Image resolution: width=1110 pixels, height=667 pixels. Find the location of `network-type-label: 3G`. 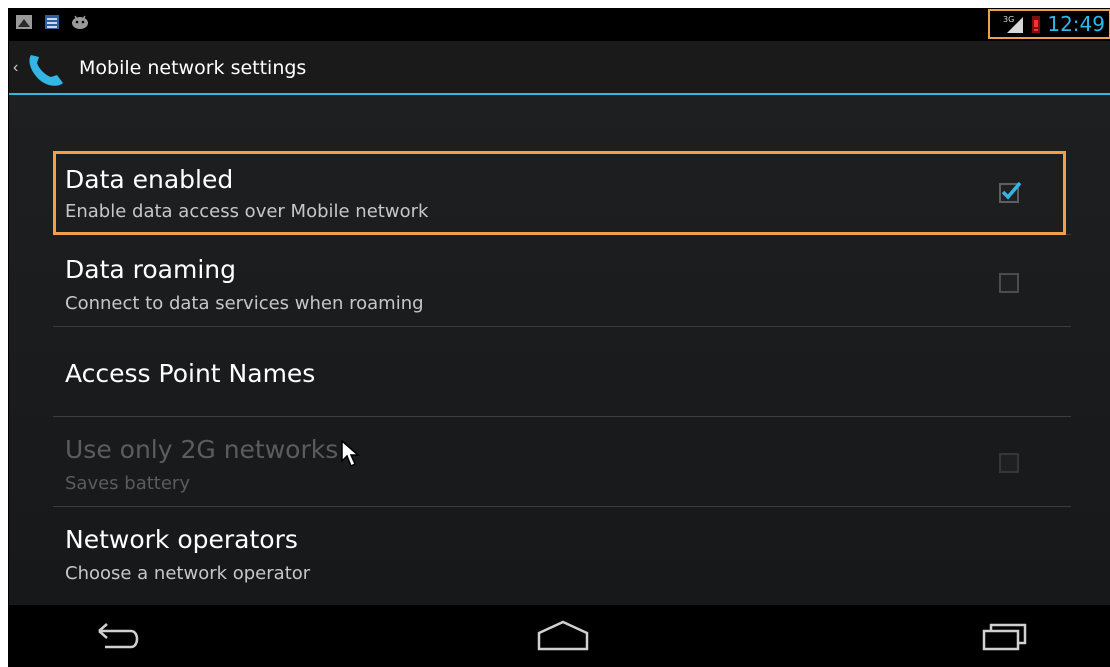

network-type-label: 3G is located at coordinates (1008, 19).